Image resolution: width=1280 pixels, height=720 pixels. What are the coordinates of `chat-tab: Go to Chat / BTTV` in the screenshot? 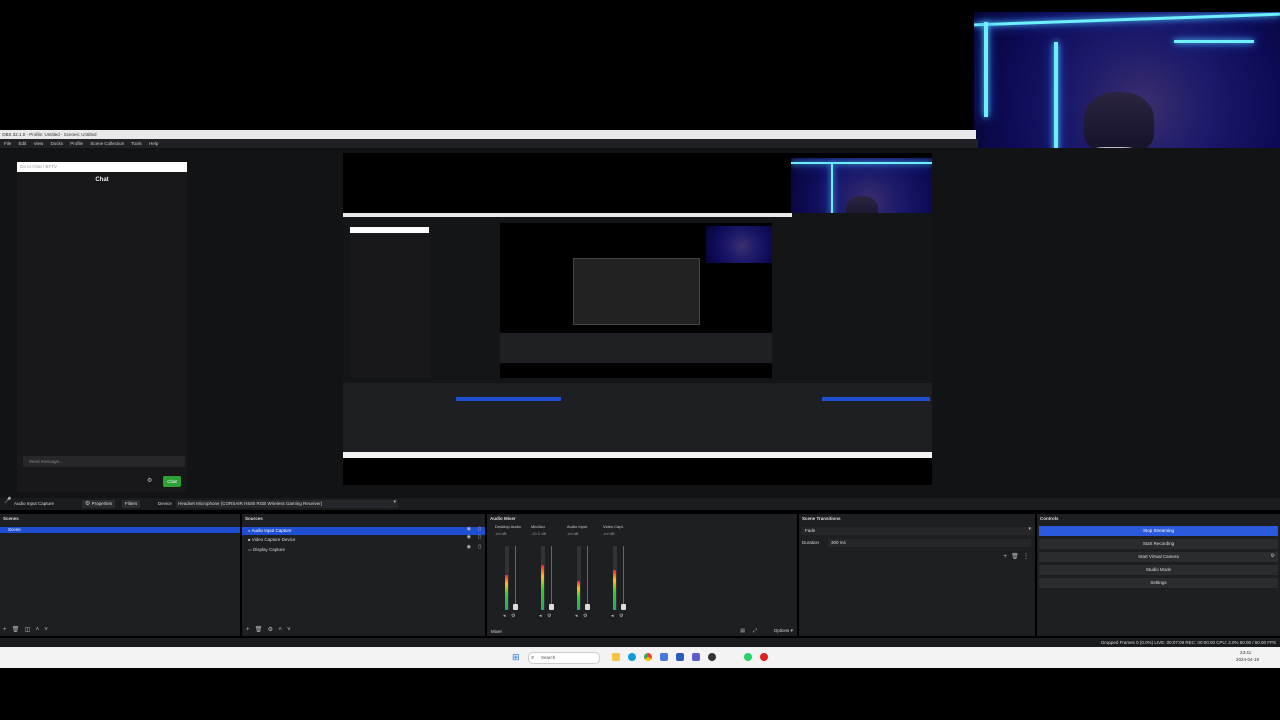 It's located at (102, 167).